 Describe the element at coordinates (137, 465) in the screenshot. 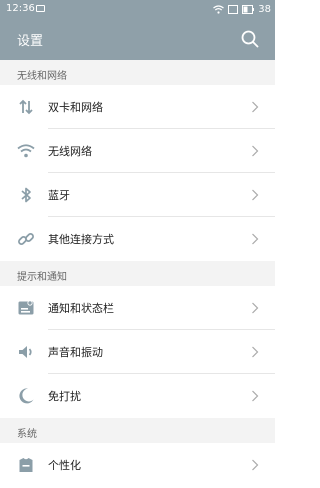

I see `settings-item-personalization: 个性化` at that location.